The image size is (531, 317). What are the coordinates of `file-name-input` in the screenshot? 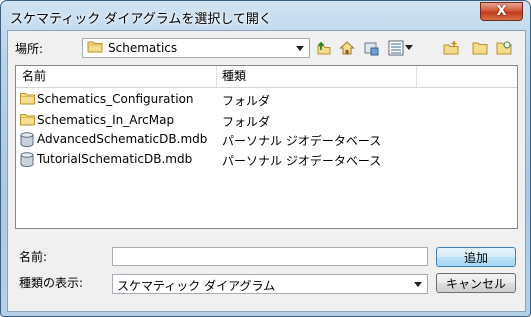 It's located at (270, 256).